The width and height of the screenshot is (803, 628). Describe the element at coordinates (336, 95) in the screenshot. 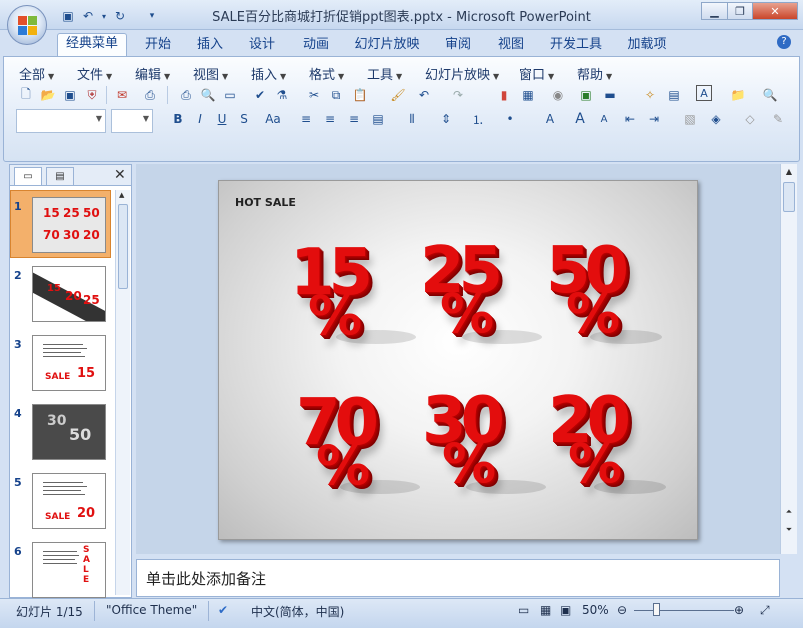

I see `copy-icon: ⧉` at that location.